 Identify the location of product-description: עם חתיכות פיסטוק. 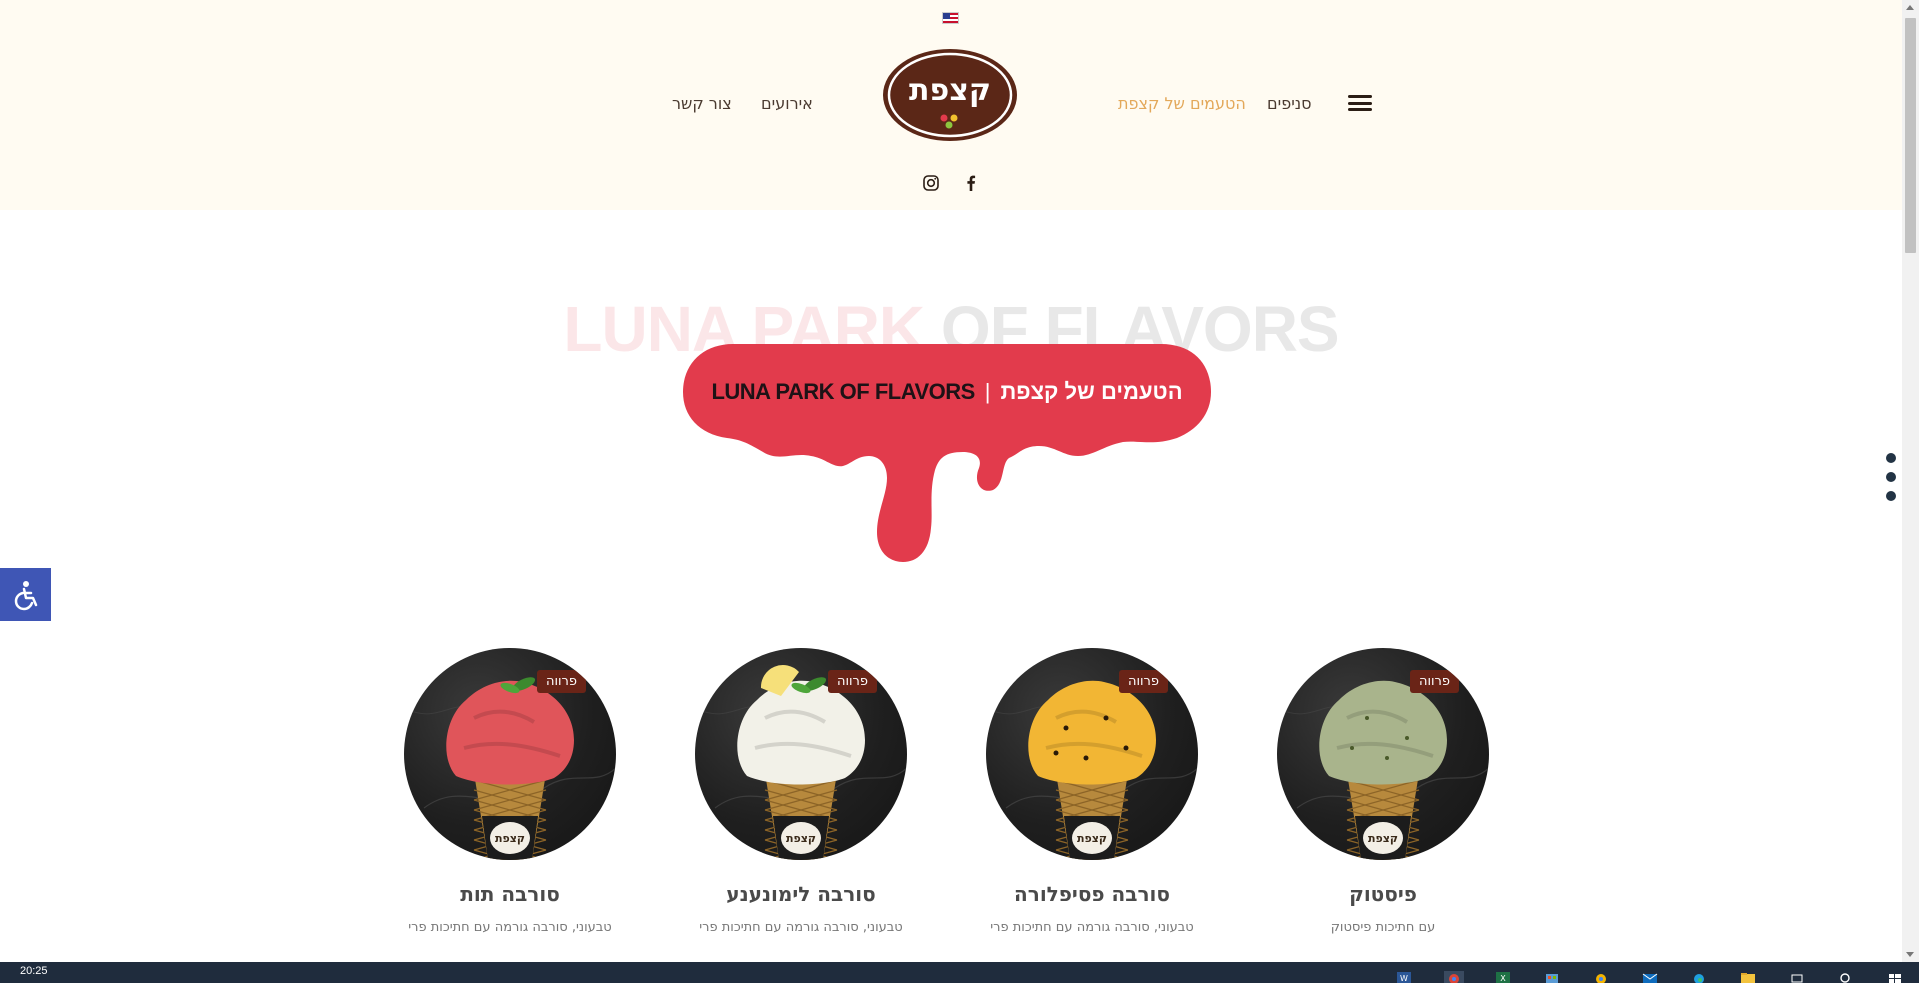
(1383, 927).